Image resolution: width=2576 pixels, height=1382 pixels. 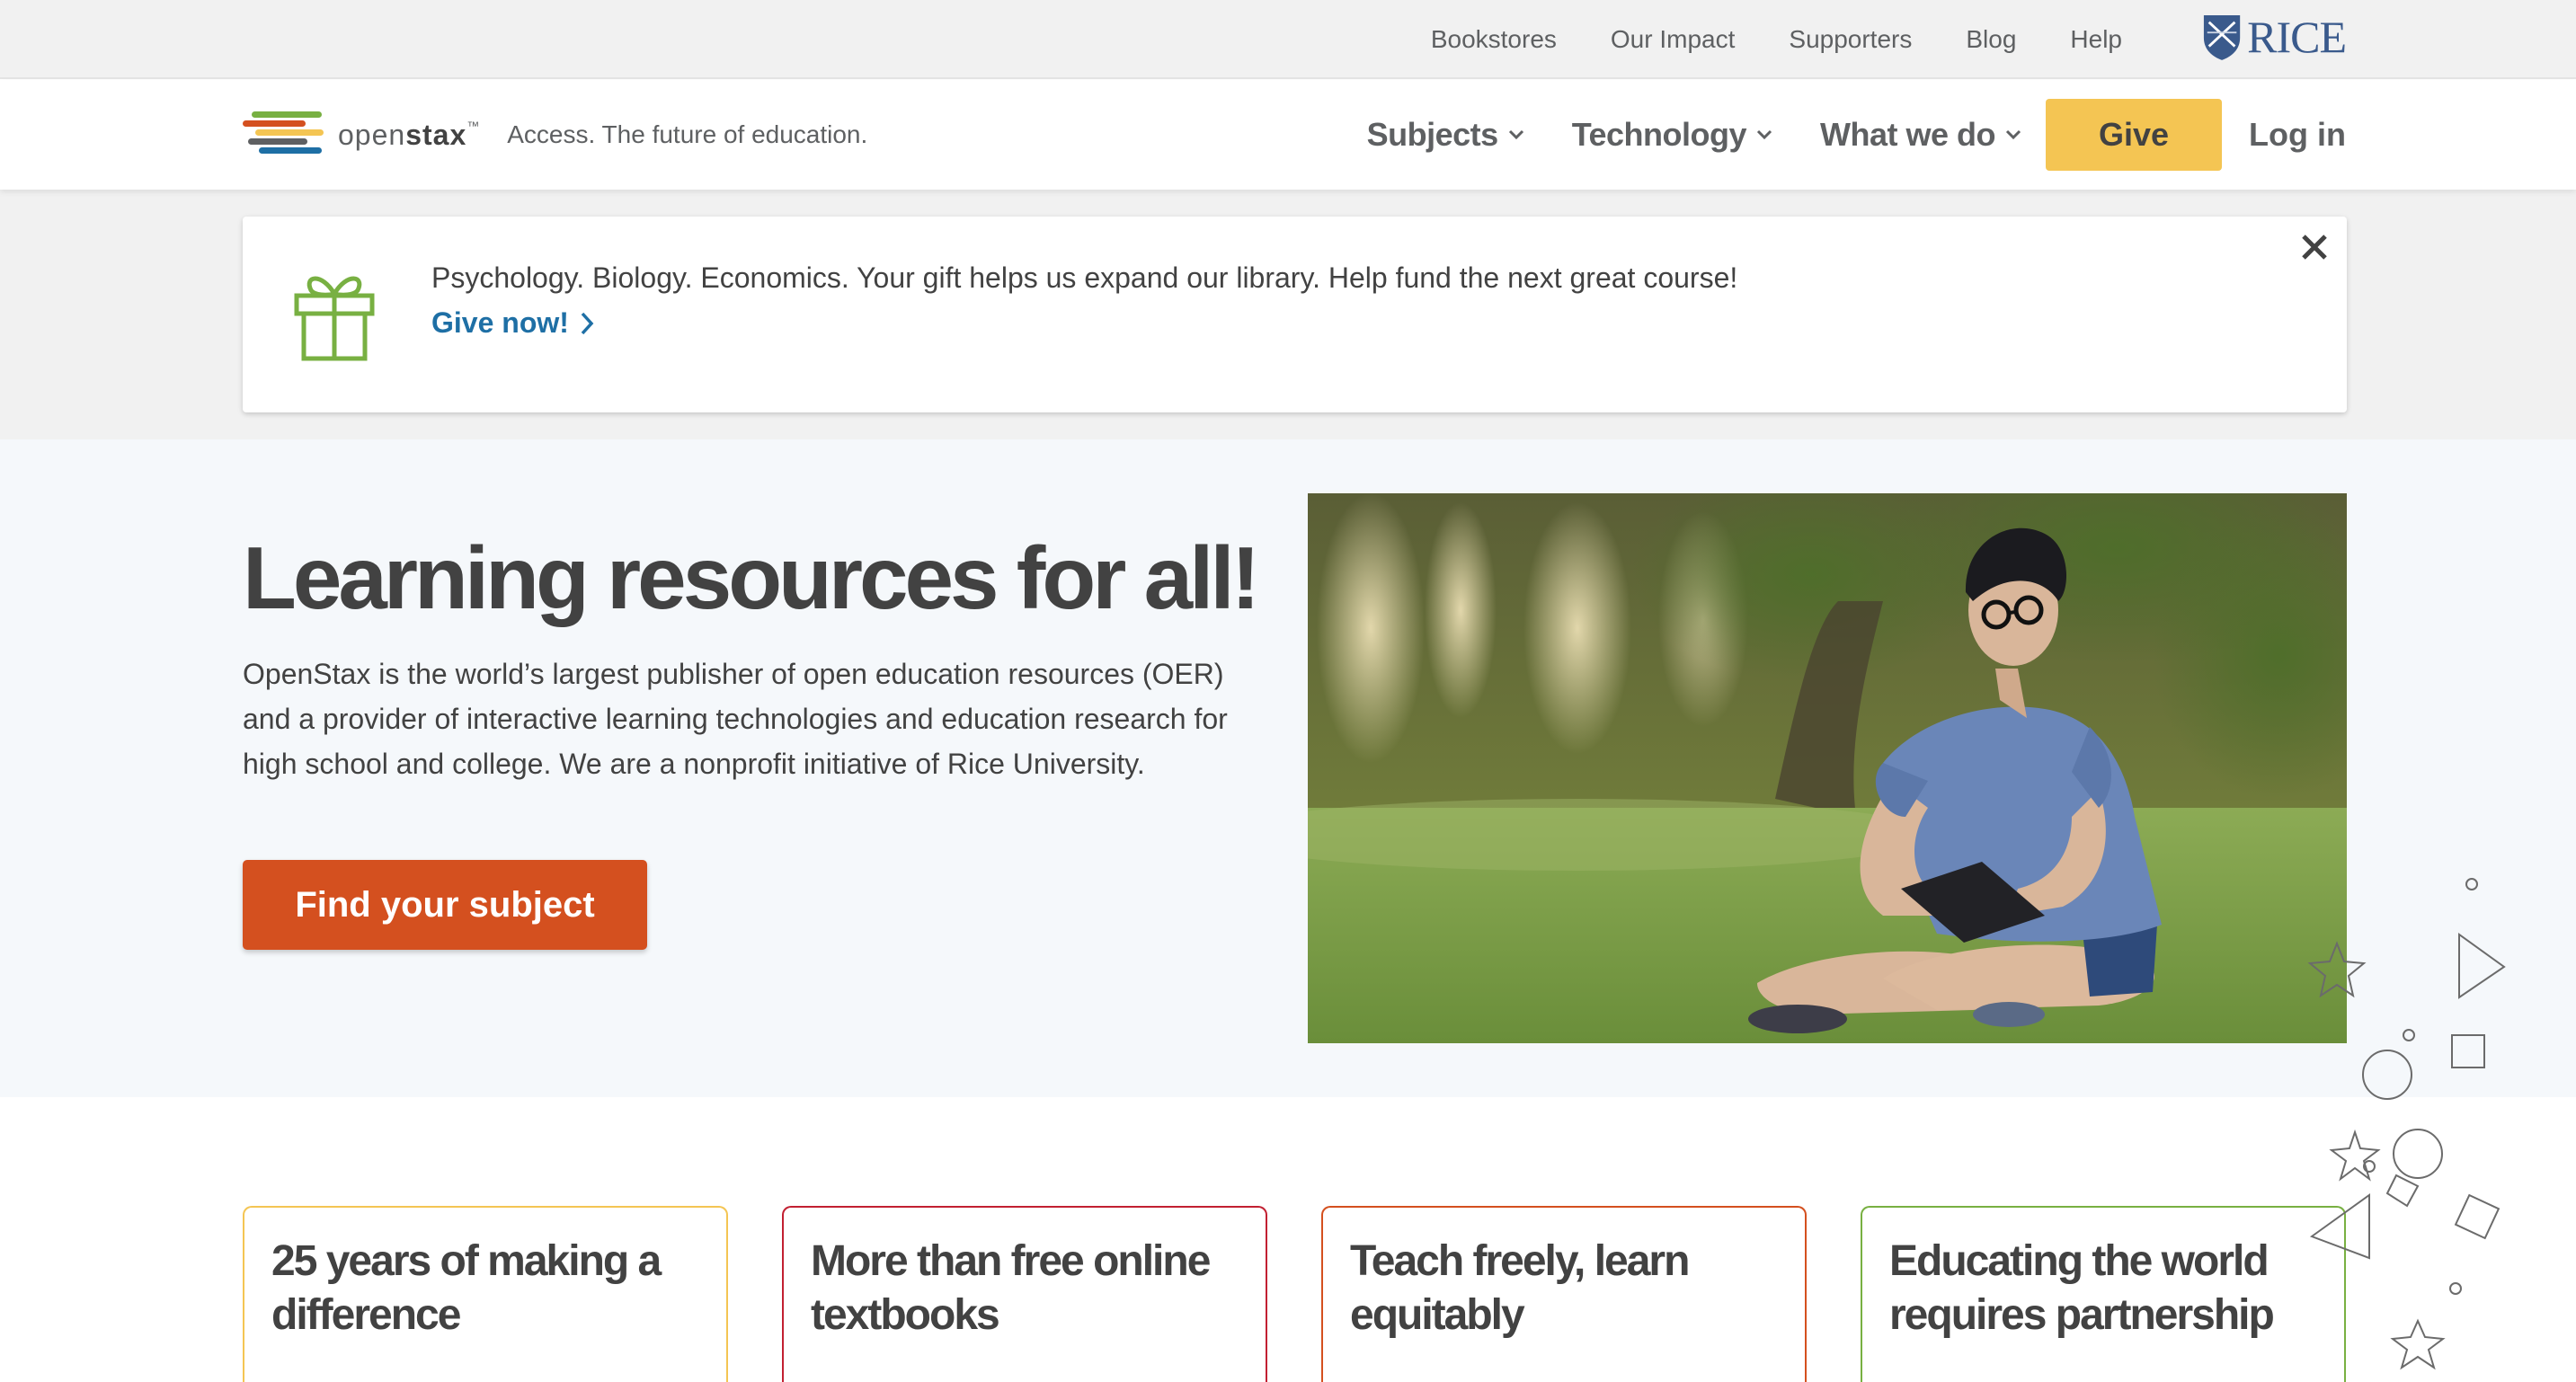 I want to click on nav-what-we-do-label: What we do, so click(x=1908, y=134).